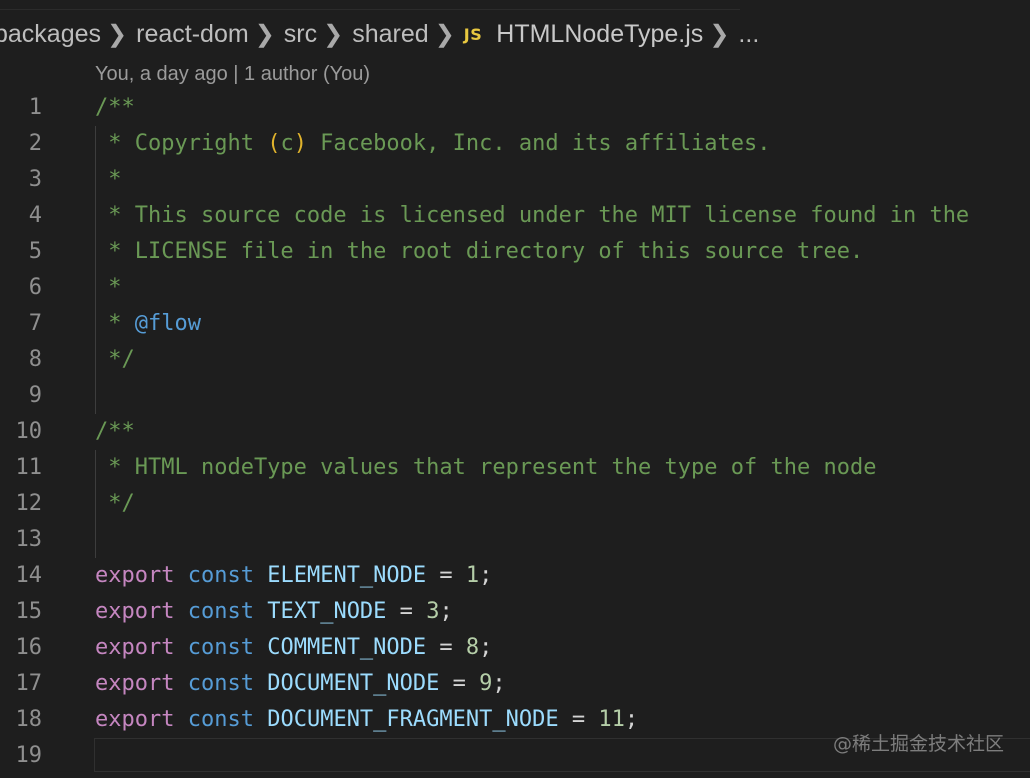 This screenshot has height=778, width=1030. Describe the element at coordinates (192, 34) in the screenshot. I see `breadcrumb-item-react-dom: react-dom` at that location.